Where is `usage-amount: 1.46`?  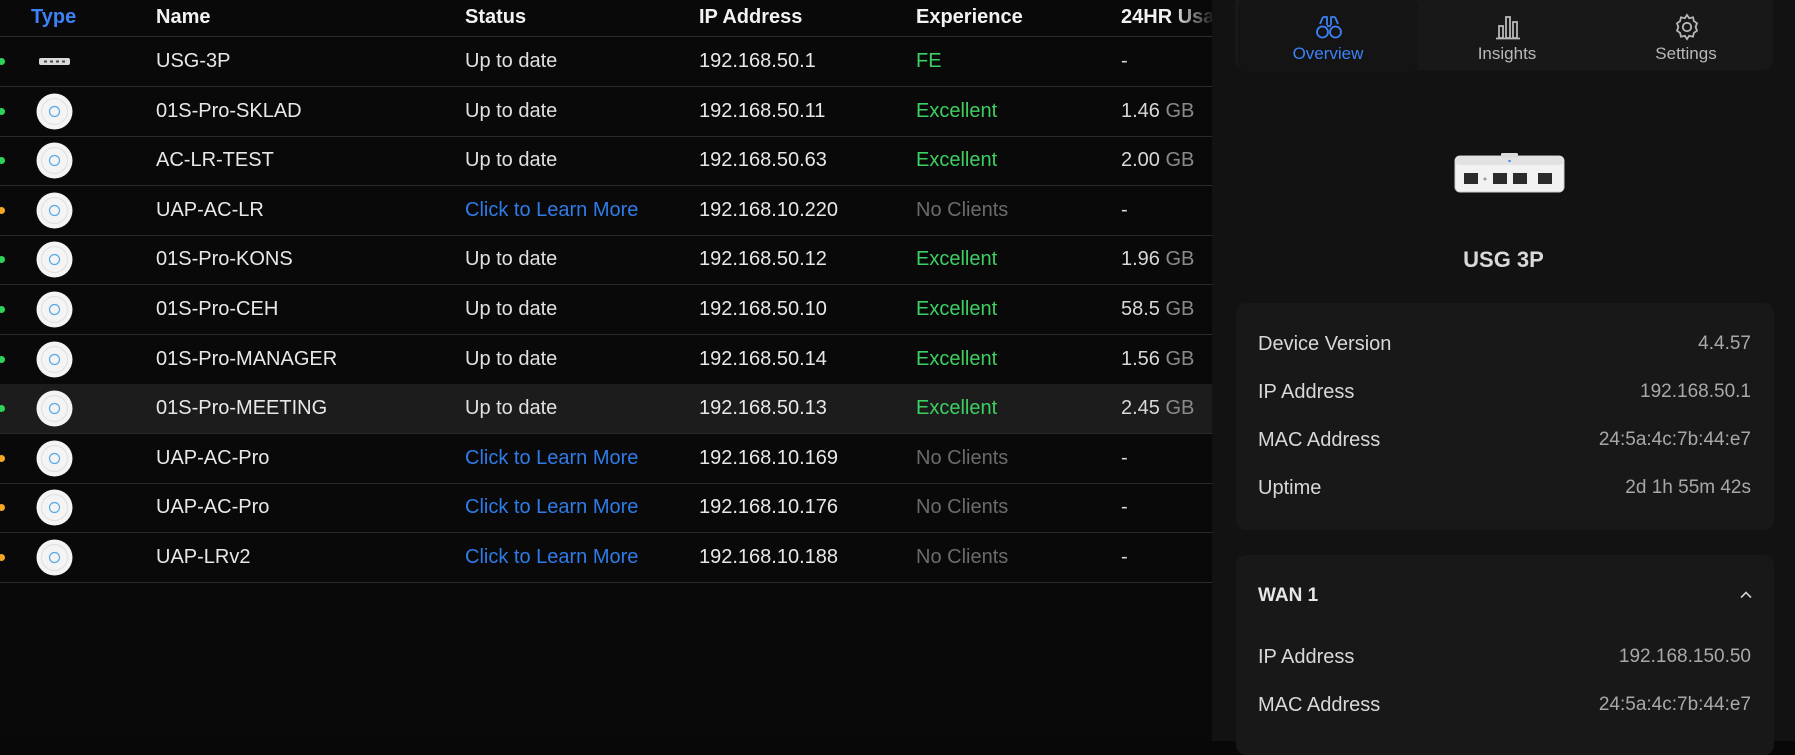 usage-amount: 1.46 is located at coordinates (1140, 110).